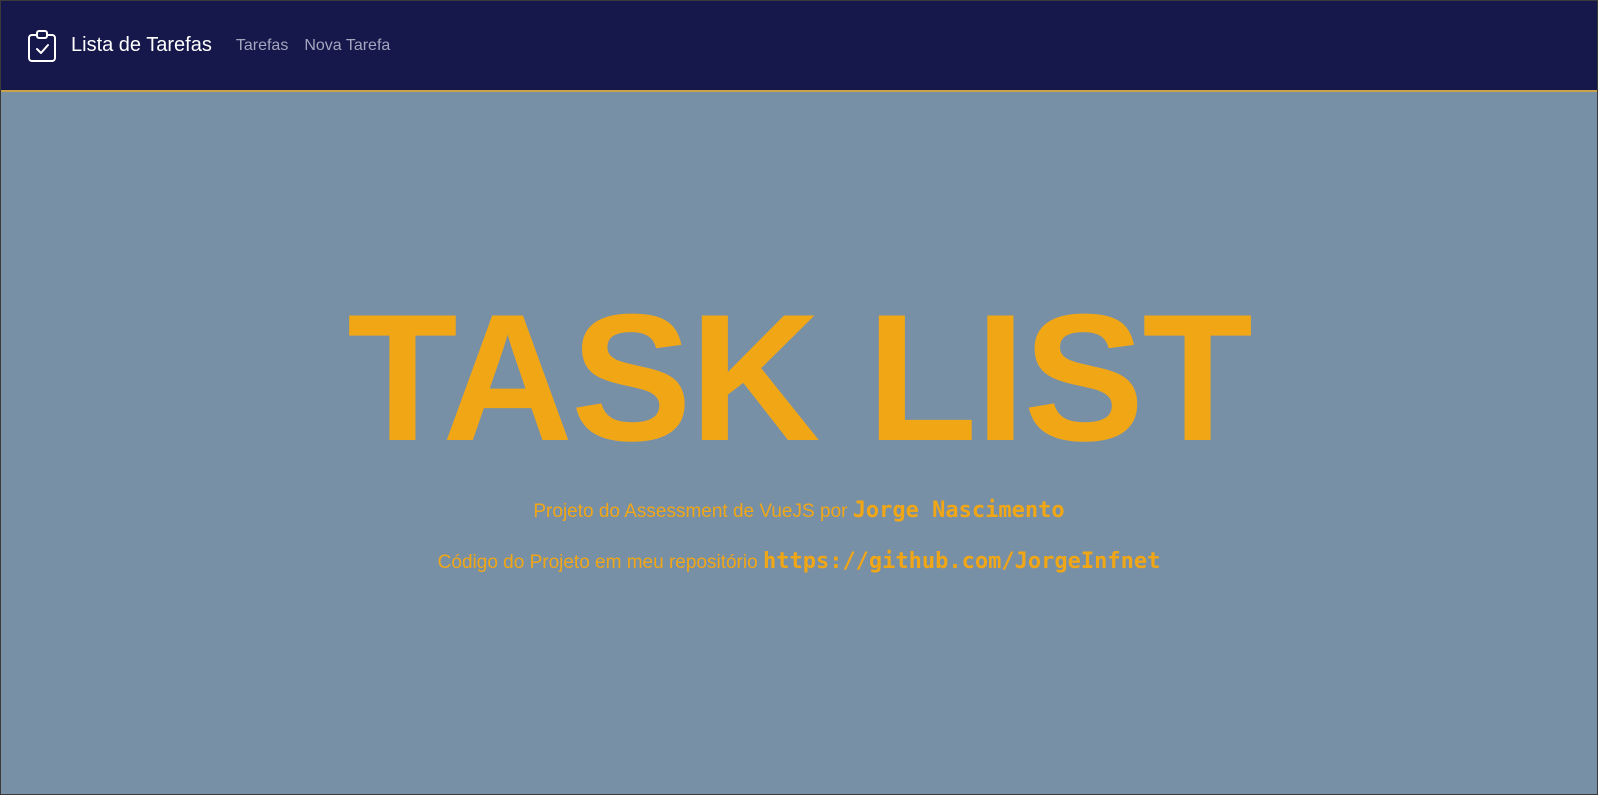 The image size is (1598, 795). I want to click on nav-link-tarefas: Tarefas, so click(262, 46).